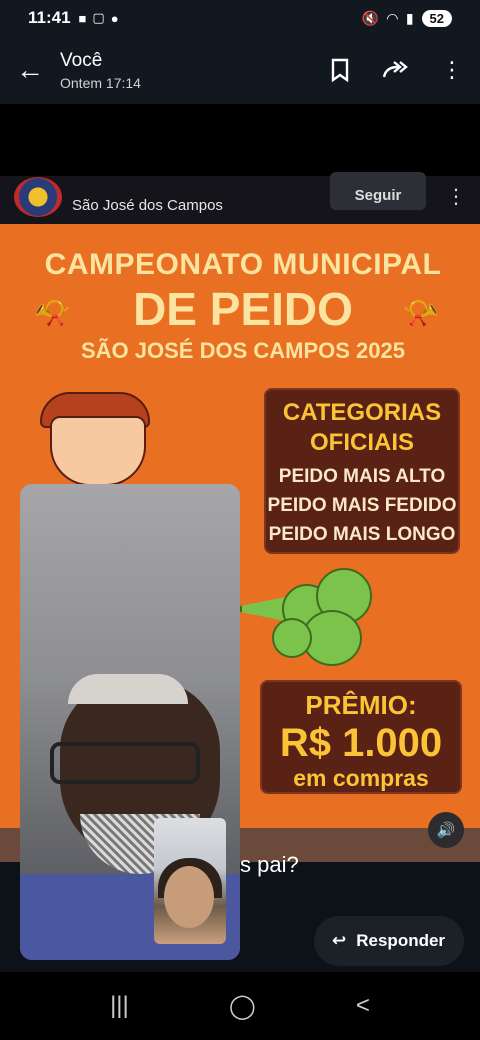 Image resolution: width=480 pixels, height=1040 pixels. I want to click on video-icon: ■, so click(82, 18).